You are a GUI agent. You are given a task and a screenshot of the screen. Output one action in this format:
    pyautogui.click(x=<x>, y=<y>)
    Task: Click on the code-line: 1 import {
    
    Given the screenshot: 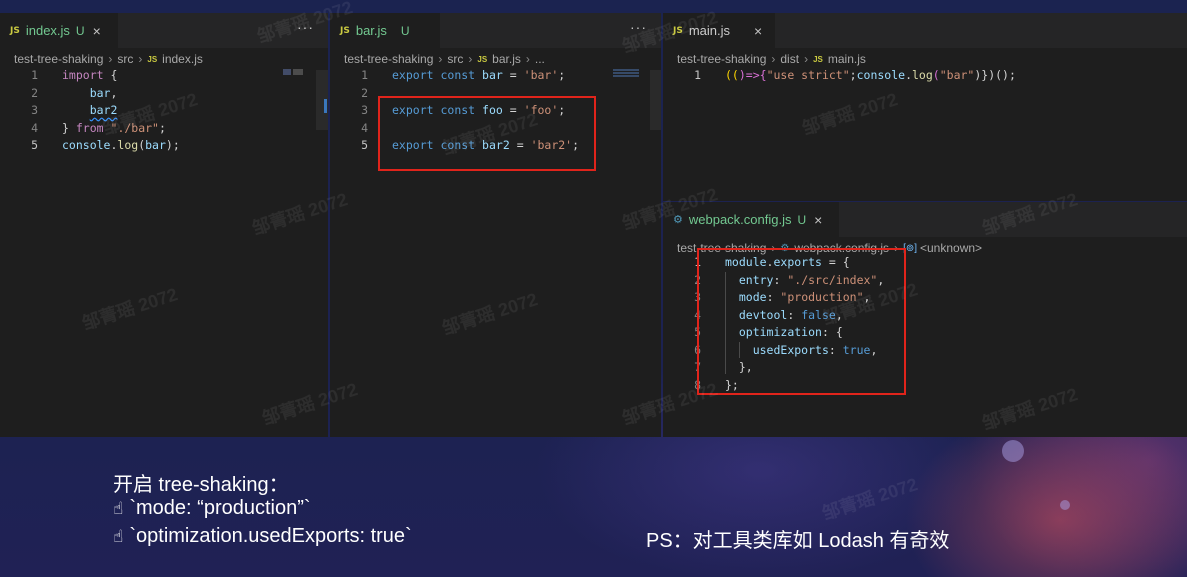 What is the action you would take?
    pyautogui.click(x=74, y=75)
    